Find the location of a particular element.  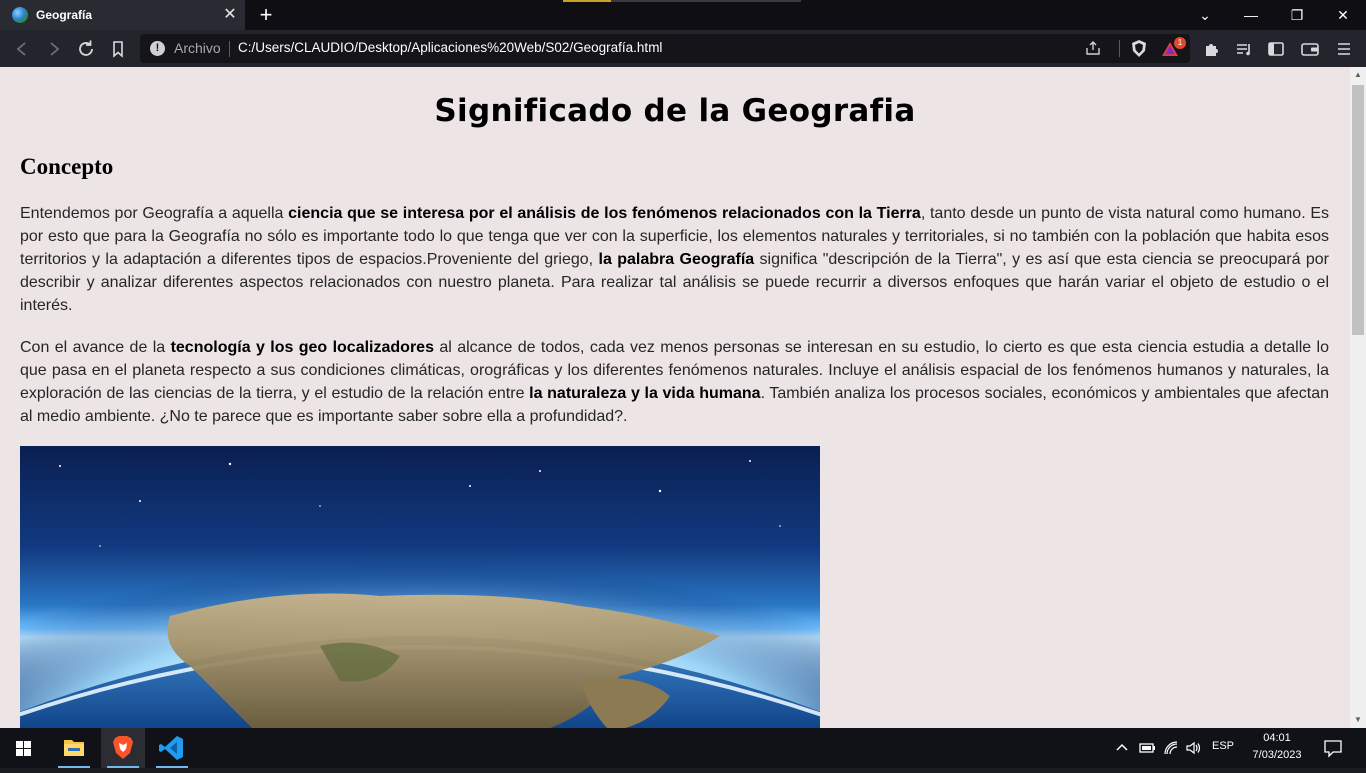

wallet-button is located at coordinates (1310, 49).